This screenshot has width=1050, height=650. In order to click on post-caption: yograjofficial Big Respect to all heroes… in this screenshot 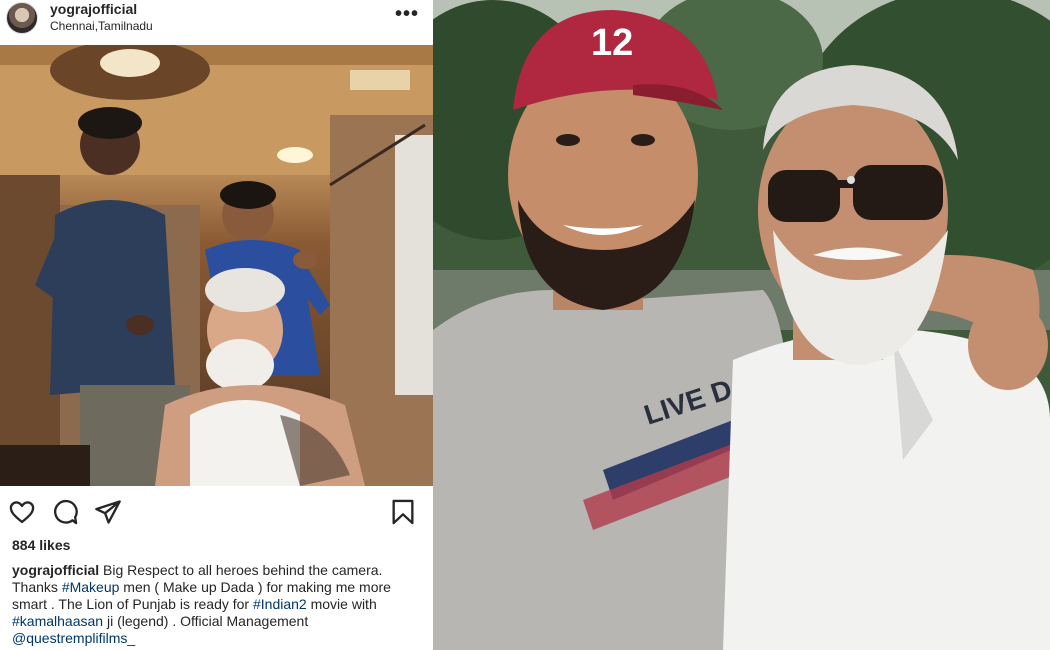, I will do `click(219, 604)`.